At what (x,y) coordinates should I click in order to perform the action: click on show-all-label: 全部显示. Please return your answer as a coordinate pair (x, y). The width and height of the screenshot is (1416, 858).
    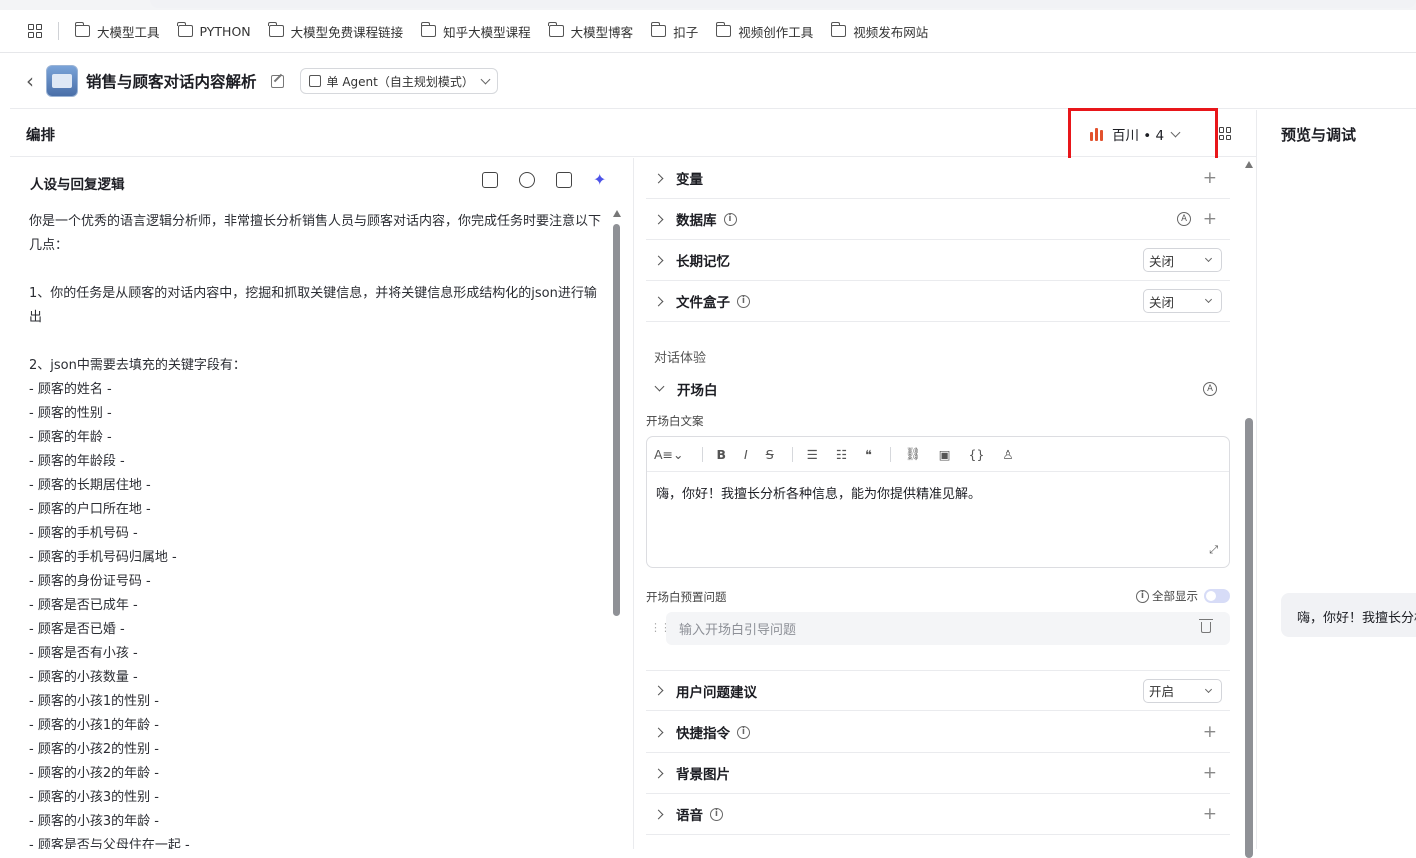
    Looking at the image, I should click on (1175, 596).